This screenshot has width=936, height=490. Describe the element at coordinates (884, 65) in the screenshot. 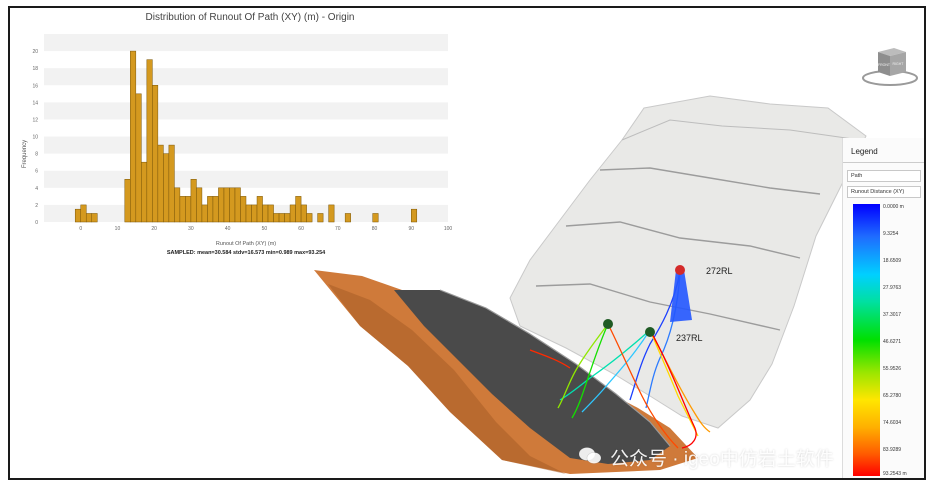

I see `view-cube-front-label: FRONT` at that location.